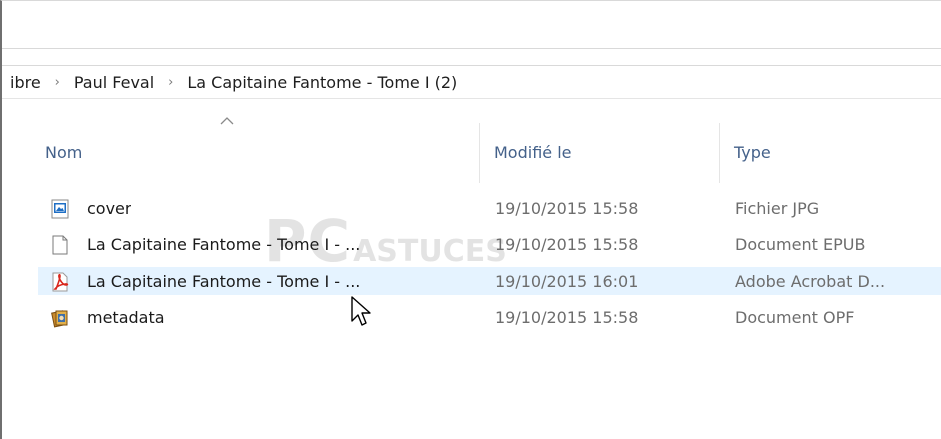 This screenshot has height=439, width=941. Describe the element at coordinates (114, 82) in the screenshot. I see `breadcrumb-item-author: Paul Feval` at that location.